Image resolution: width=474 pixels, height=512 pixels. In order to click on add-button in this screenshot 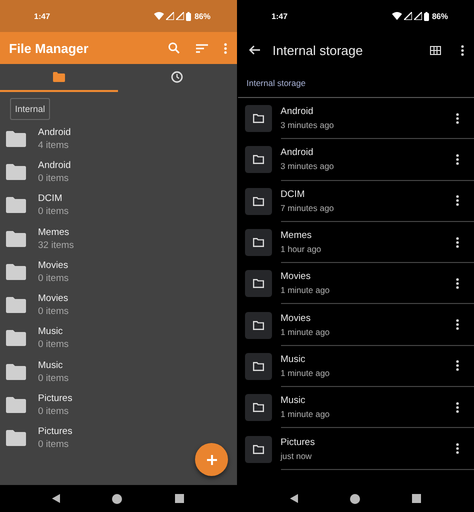, I will do `click(211, 459)`.